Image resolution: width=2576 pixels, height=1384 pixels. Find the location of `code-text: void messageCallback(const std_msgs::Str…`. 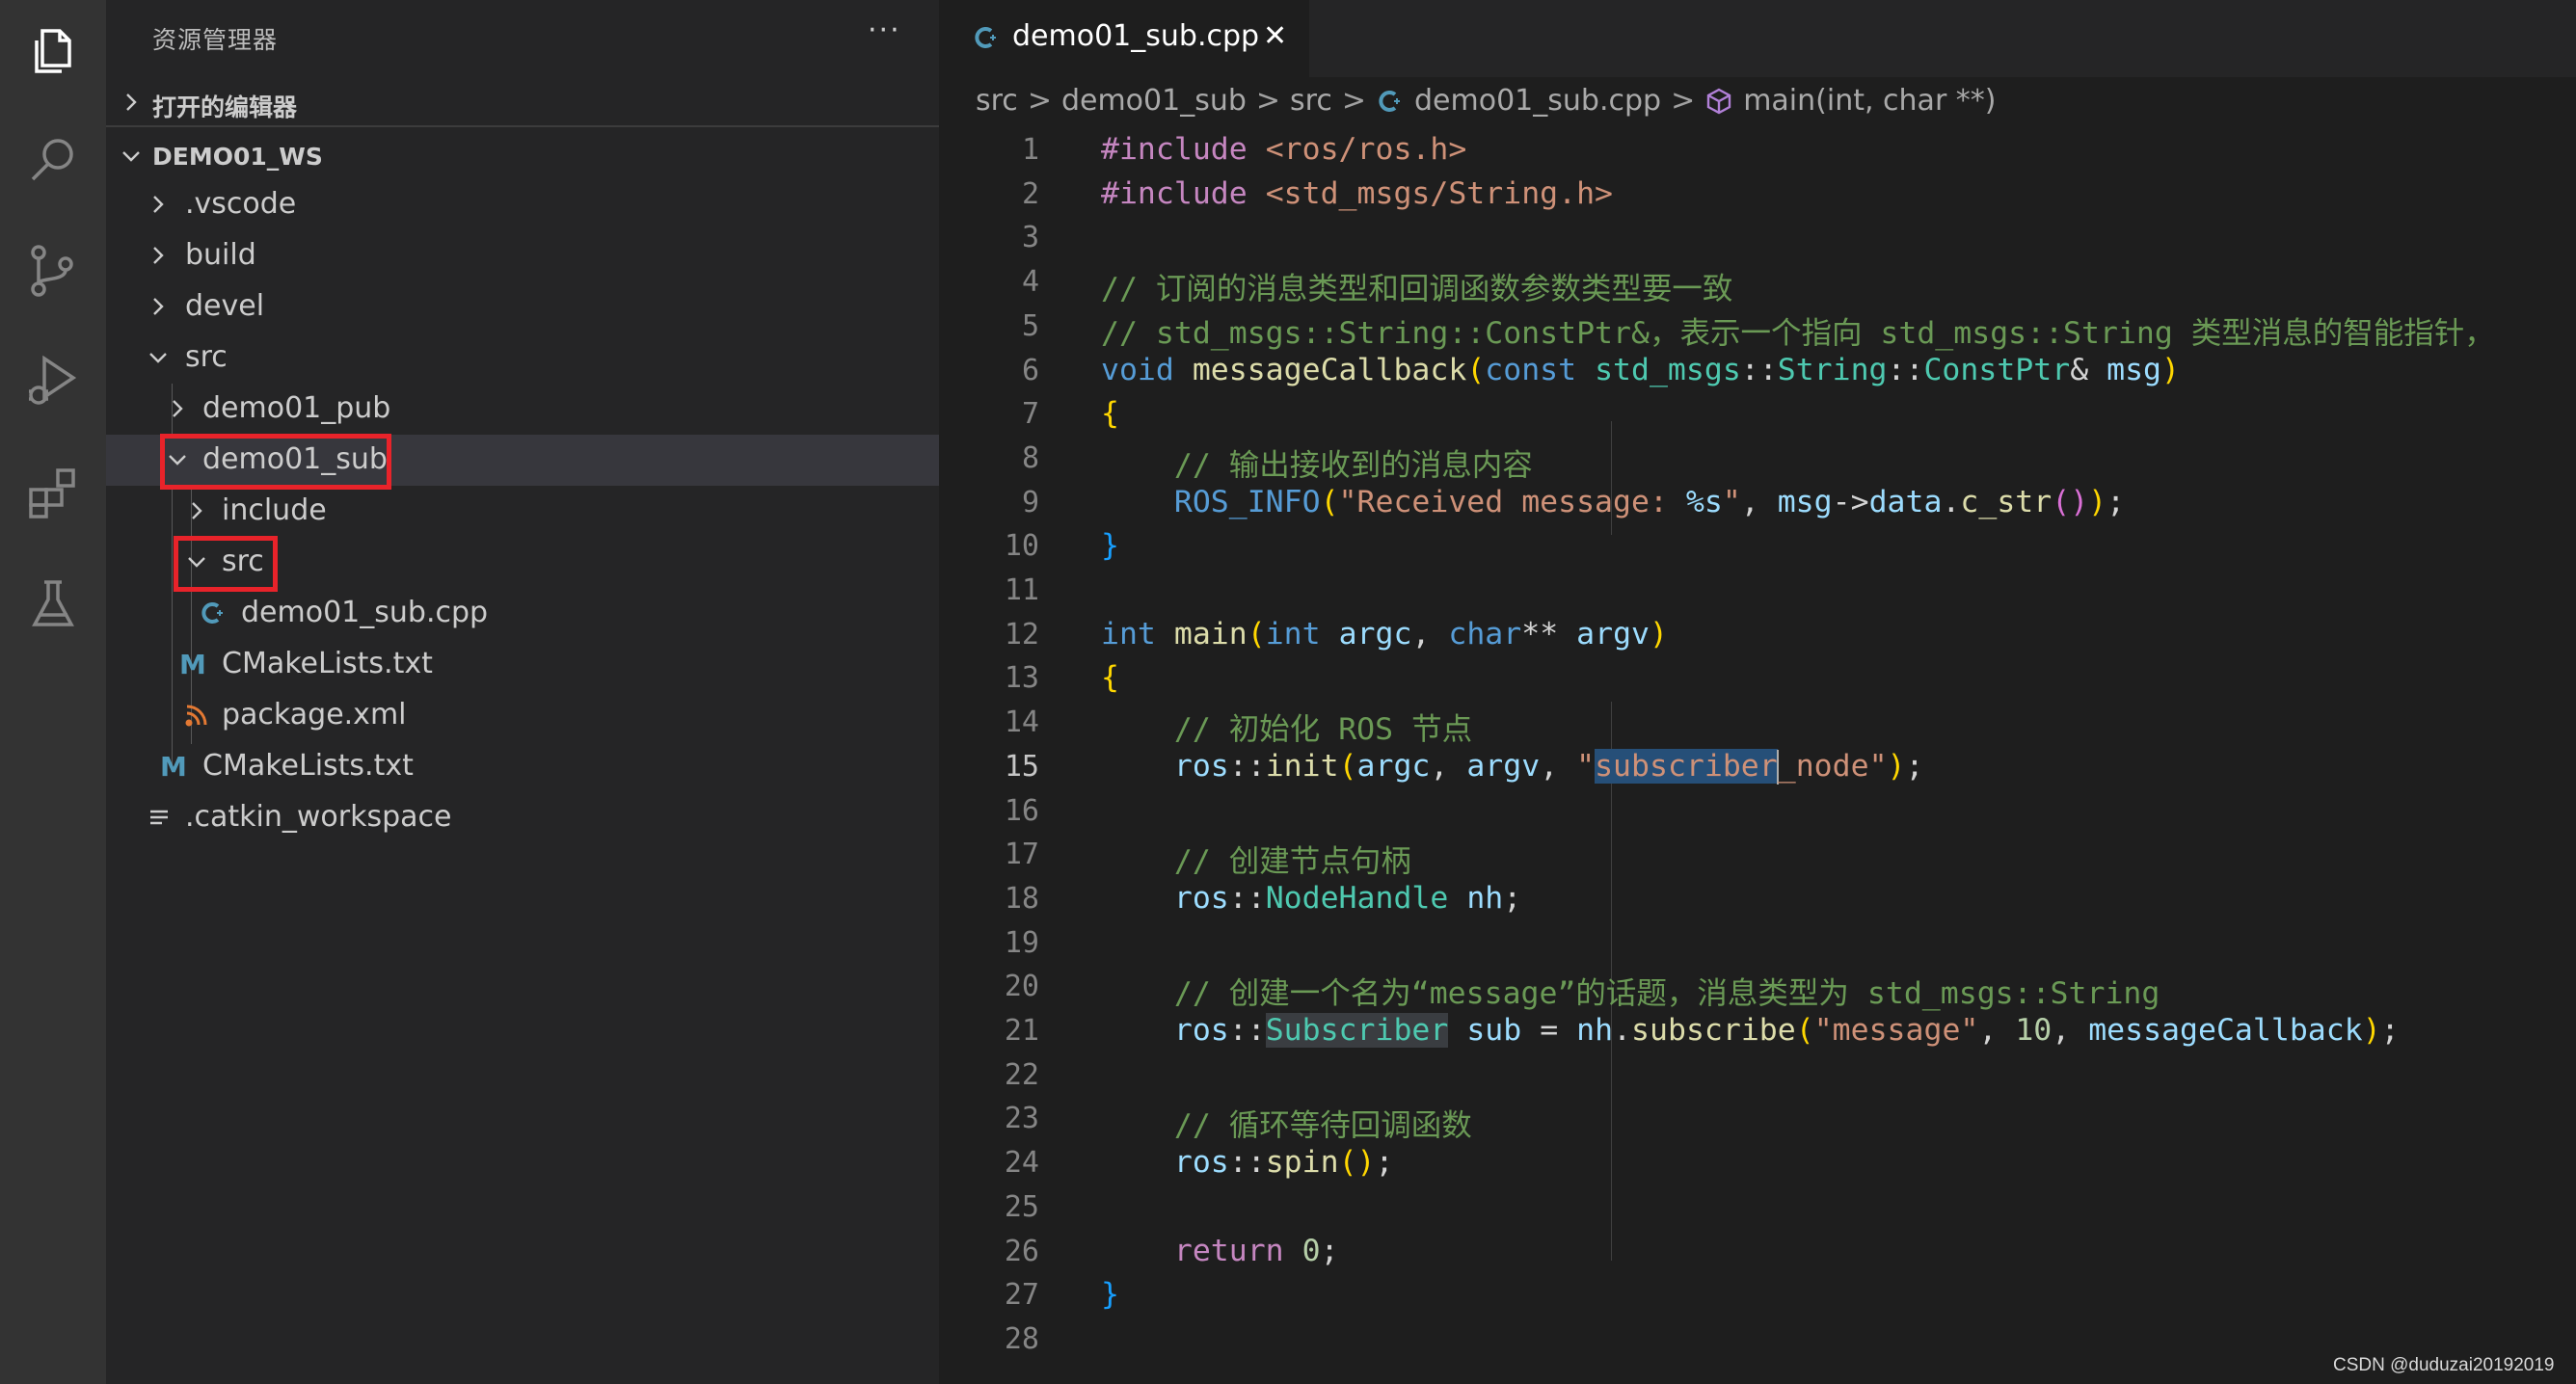

code-text: void messageCallback(const std_msgs::Str… is located at coordinates (1640, 369).